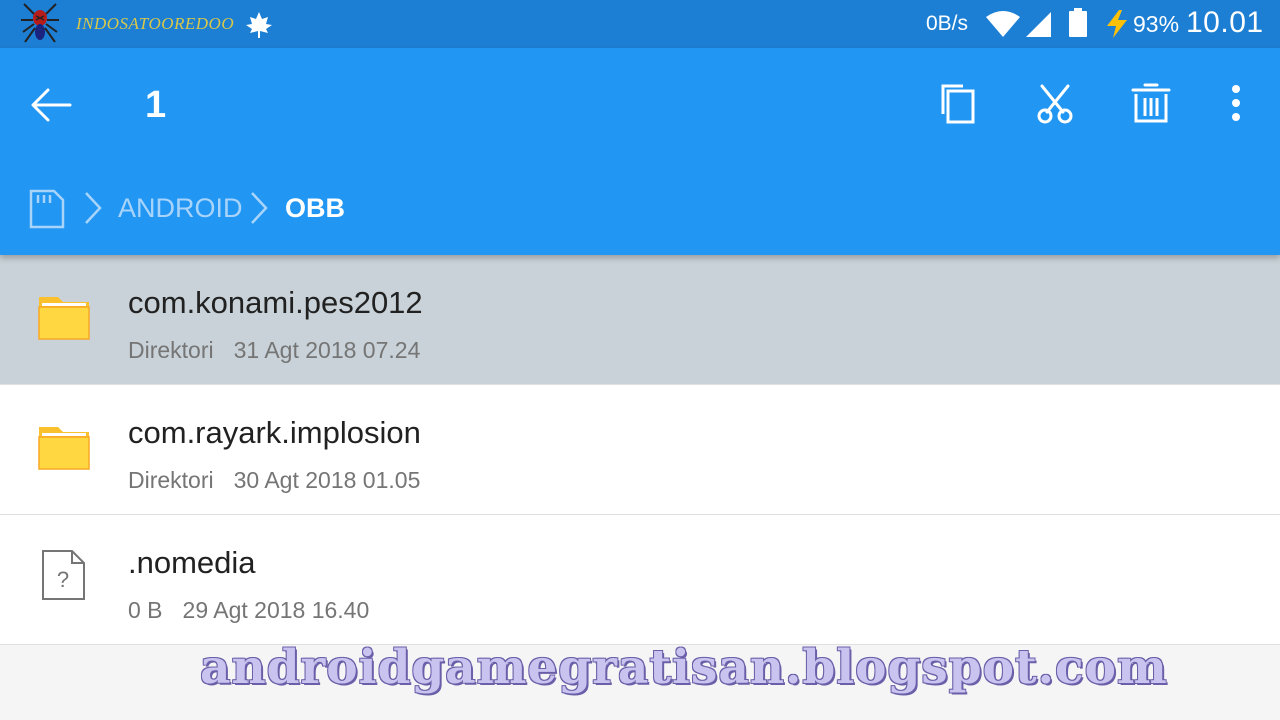  I want to click on more-options-button, so click(1236, 103).